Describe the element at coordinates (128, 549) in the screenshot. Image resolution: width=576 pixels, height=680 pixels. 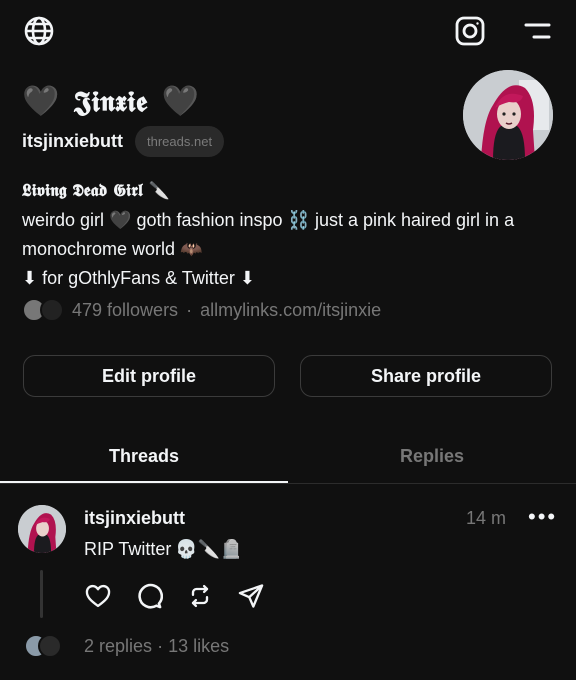
I see `post-text: RIP Twitter` at that location.